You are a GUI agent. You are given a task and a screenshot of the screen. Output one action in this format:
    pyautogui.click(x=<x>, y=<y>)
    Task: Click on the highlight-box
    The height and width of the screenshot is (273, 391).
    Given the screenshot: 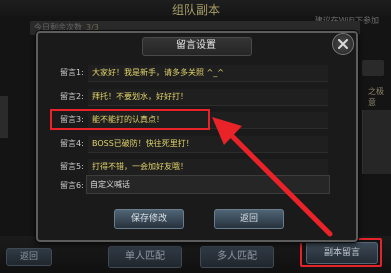 What is the action you would take?
    pyautogui.click(x=130, y=119)
    